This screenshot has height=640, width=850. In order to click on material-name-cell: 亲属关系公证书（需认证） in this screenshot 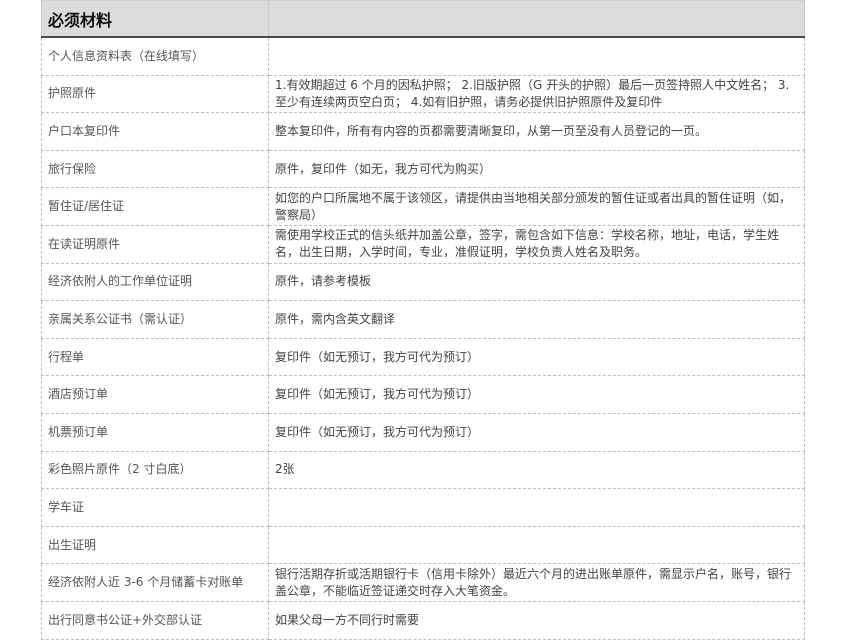, I will do `click(155, 319)`.